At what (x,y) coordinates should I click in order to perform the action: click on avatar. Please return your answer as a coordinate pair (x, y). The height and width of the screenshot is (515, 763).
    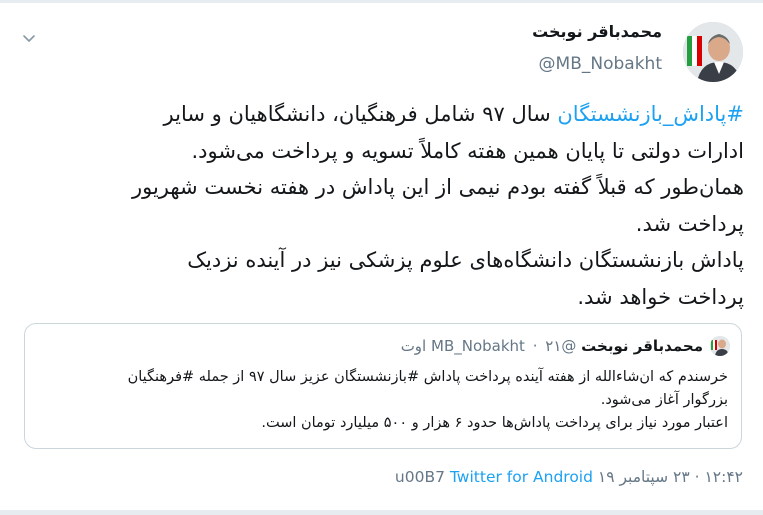
    Looking at the image, I should click on (713, 52).